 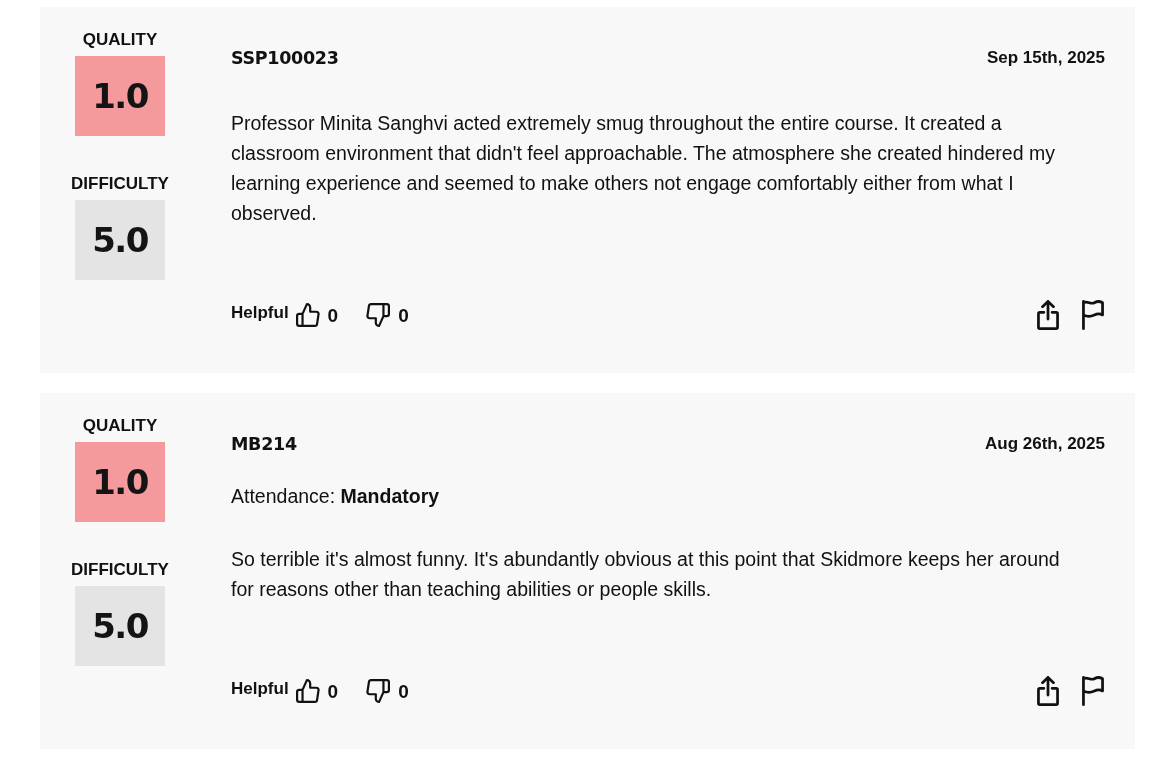 I want to click on course-code: MB214, so click(x=264, y=444).